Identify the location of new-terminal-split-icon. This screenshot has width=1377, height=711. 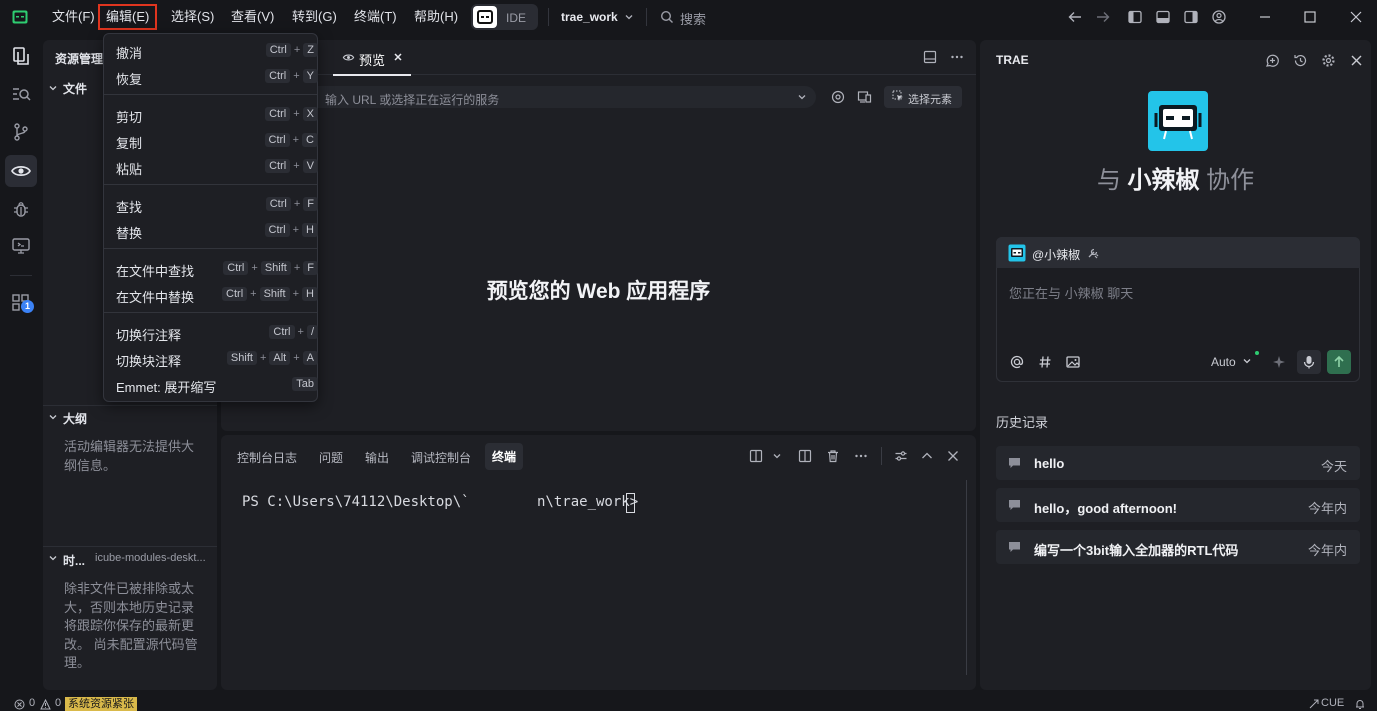
(756, 456).